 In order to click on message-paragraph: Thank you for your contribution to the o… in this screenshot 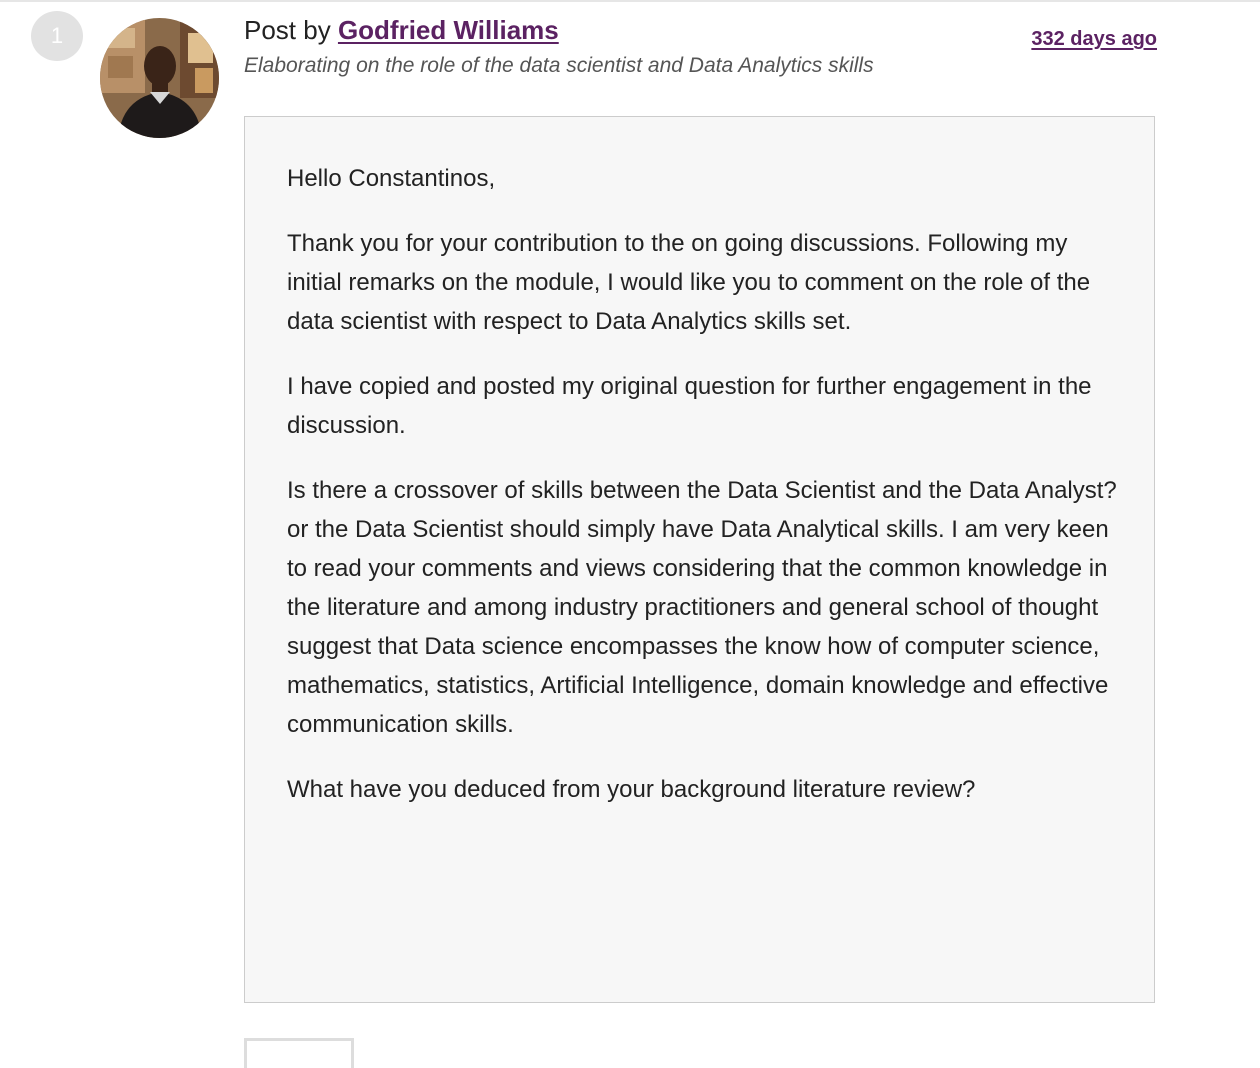, I will do `click(689, 282)`.